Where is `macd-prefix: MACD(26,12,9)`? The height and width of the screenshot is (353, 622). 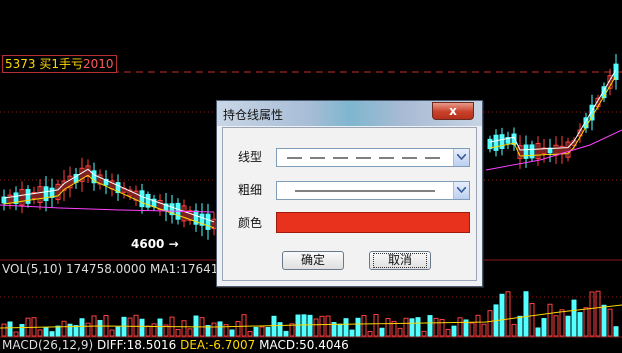 macd-prefix: MACD(26,12,9) is located at coordinates (49, 345).